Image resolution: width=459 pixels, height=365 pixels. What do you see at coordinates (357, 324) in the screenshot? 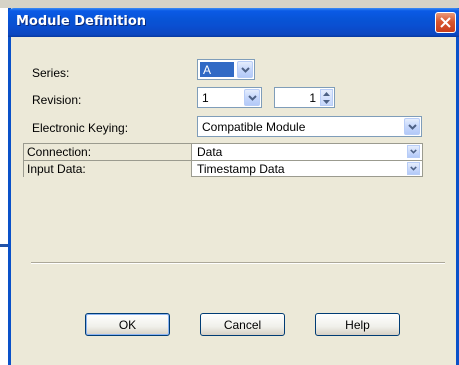
I see `help-button: Help` at bounding box center [357, 324].